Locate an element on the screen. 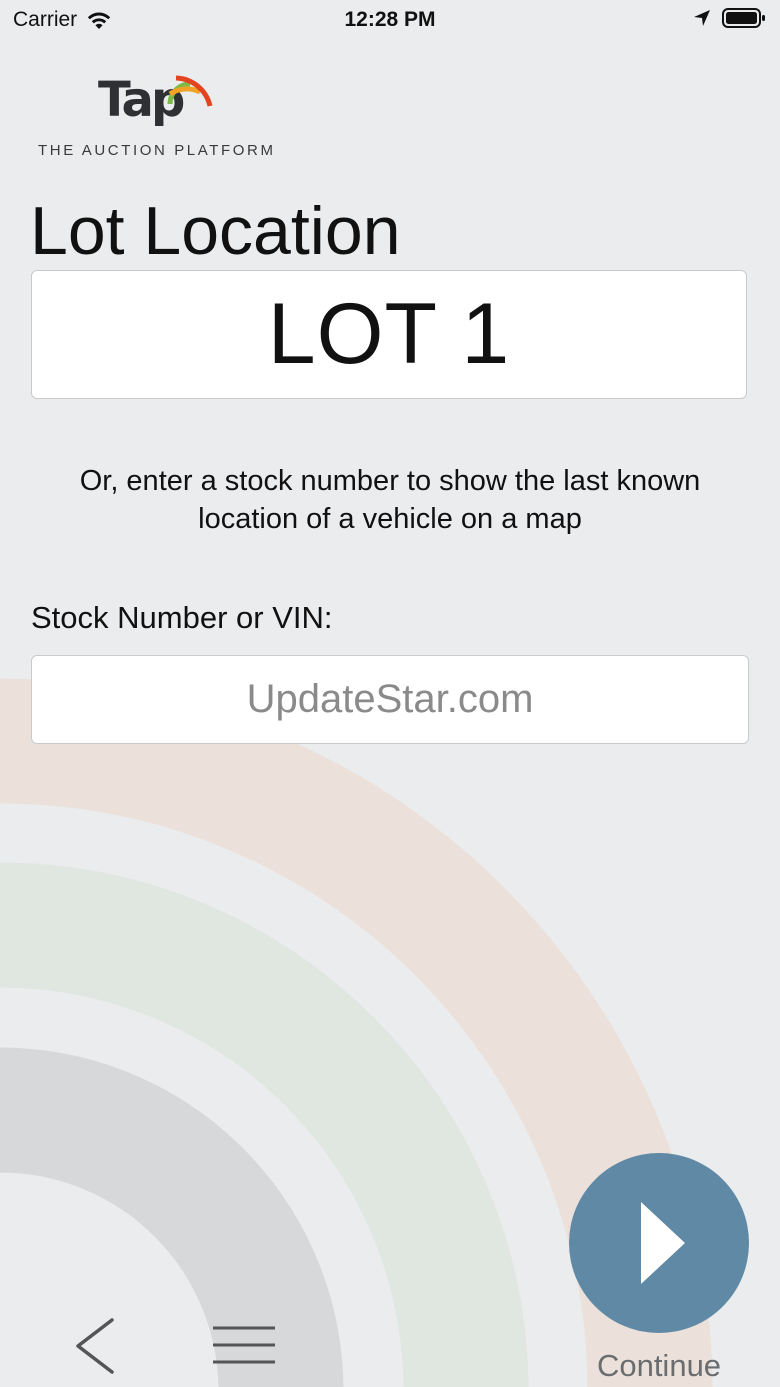 Image resolution: width=780 pixels, height=1387 pixels. play-icon is located at coordinates (663, 1243).